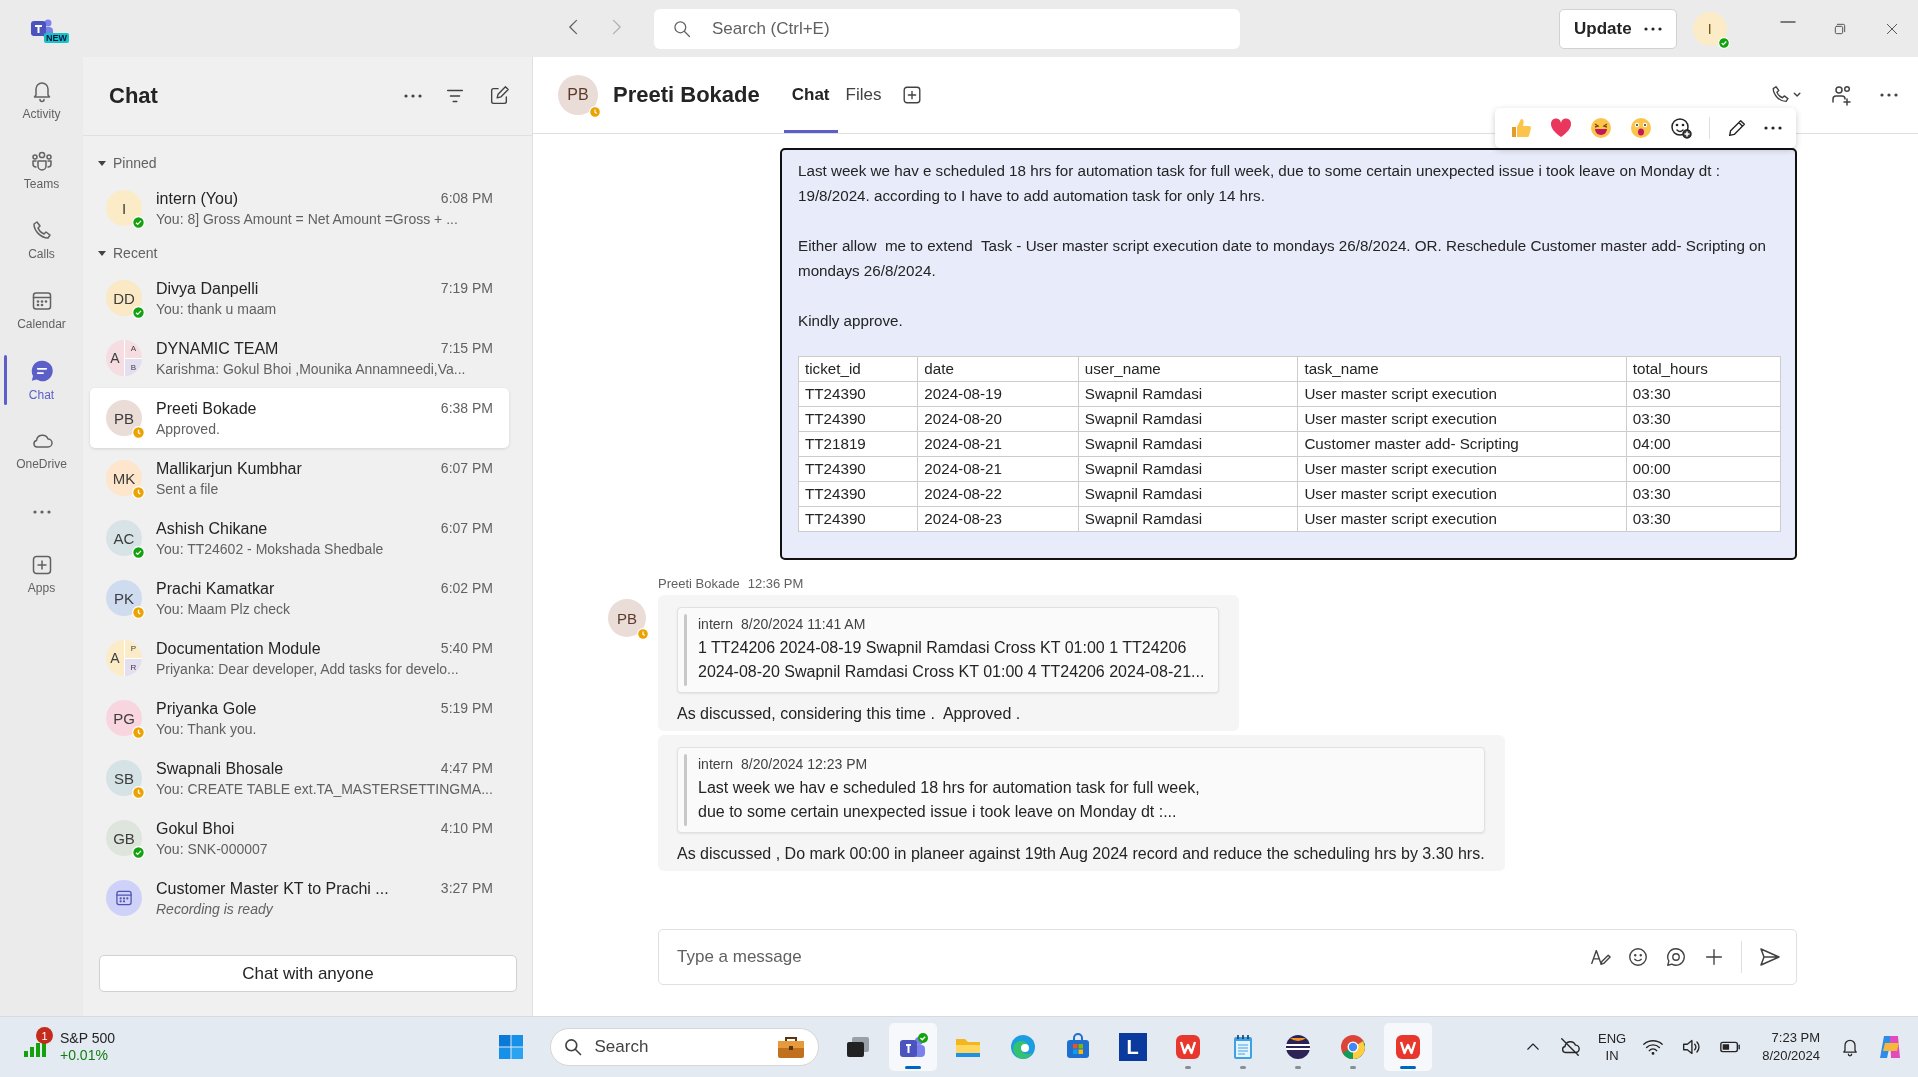 The image size is (1918, 1077). I want to click on calendar-icon, so click(124, 898).